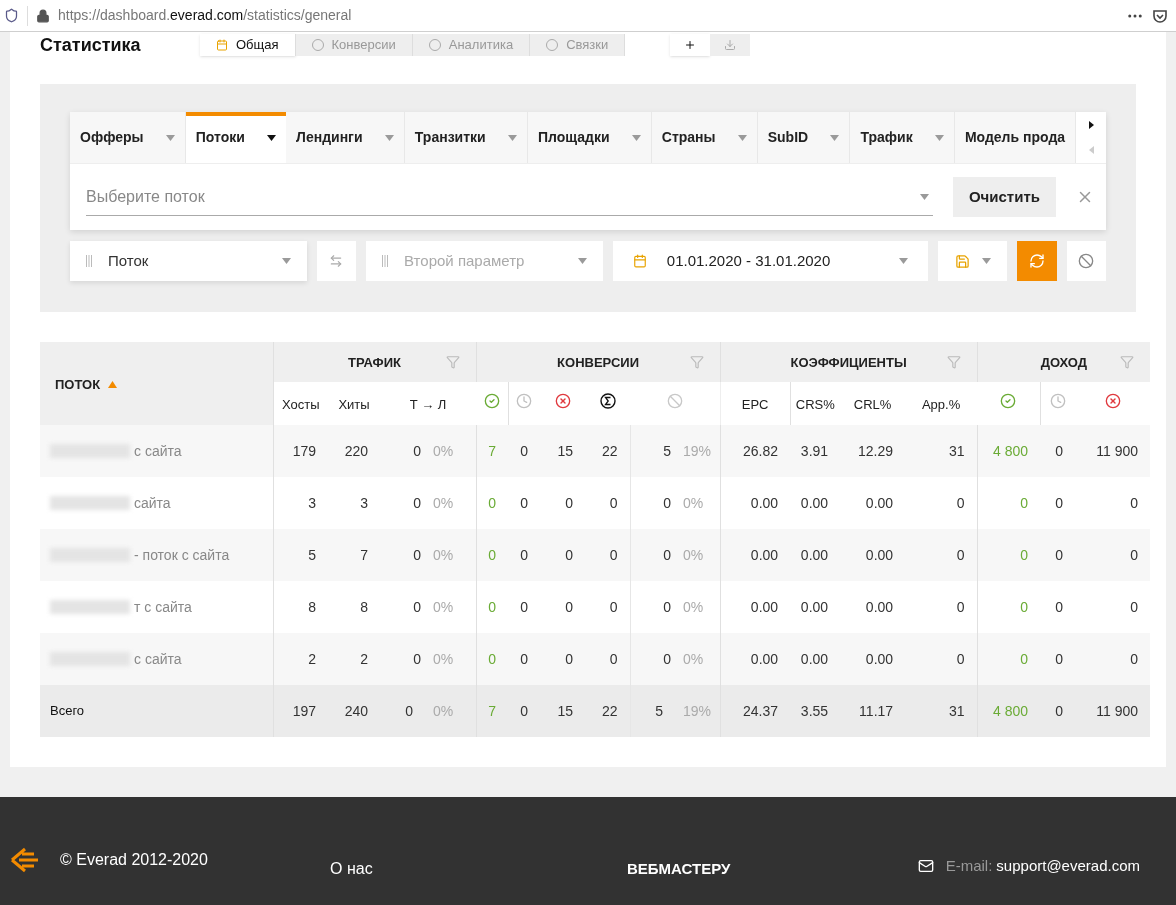  What do you see at coordinates (609, 451) in the screenshot?
I see `table-cell: 22` at bounding box center [609, 451].